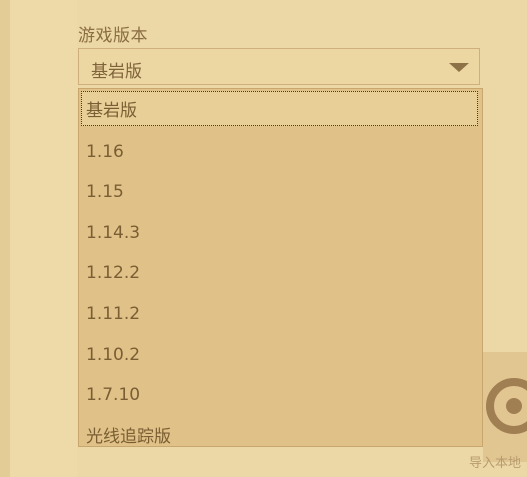 This screenshot has height=477, width=527. Describe the element at coordinates (459, 67) in the screenshot. I see `chevron-down-icon` at that location.